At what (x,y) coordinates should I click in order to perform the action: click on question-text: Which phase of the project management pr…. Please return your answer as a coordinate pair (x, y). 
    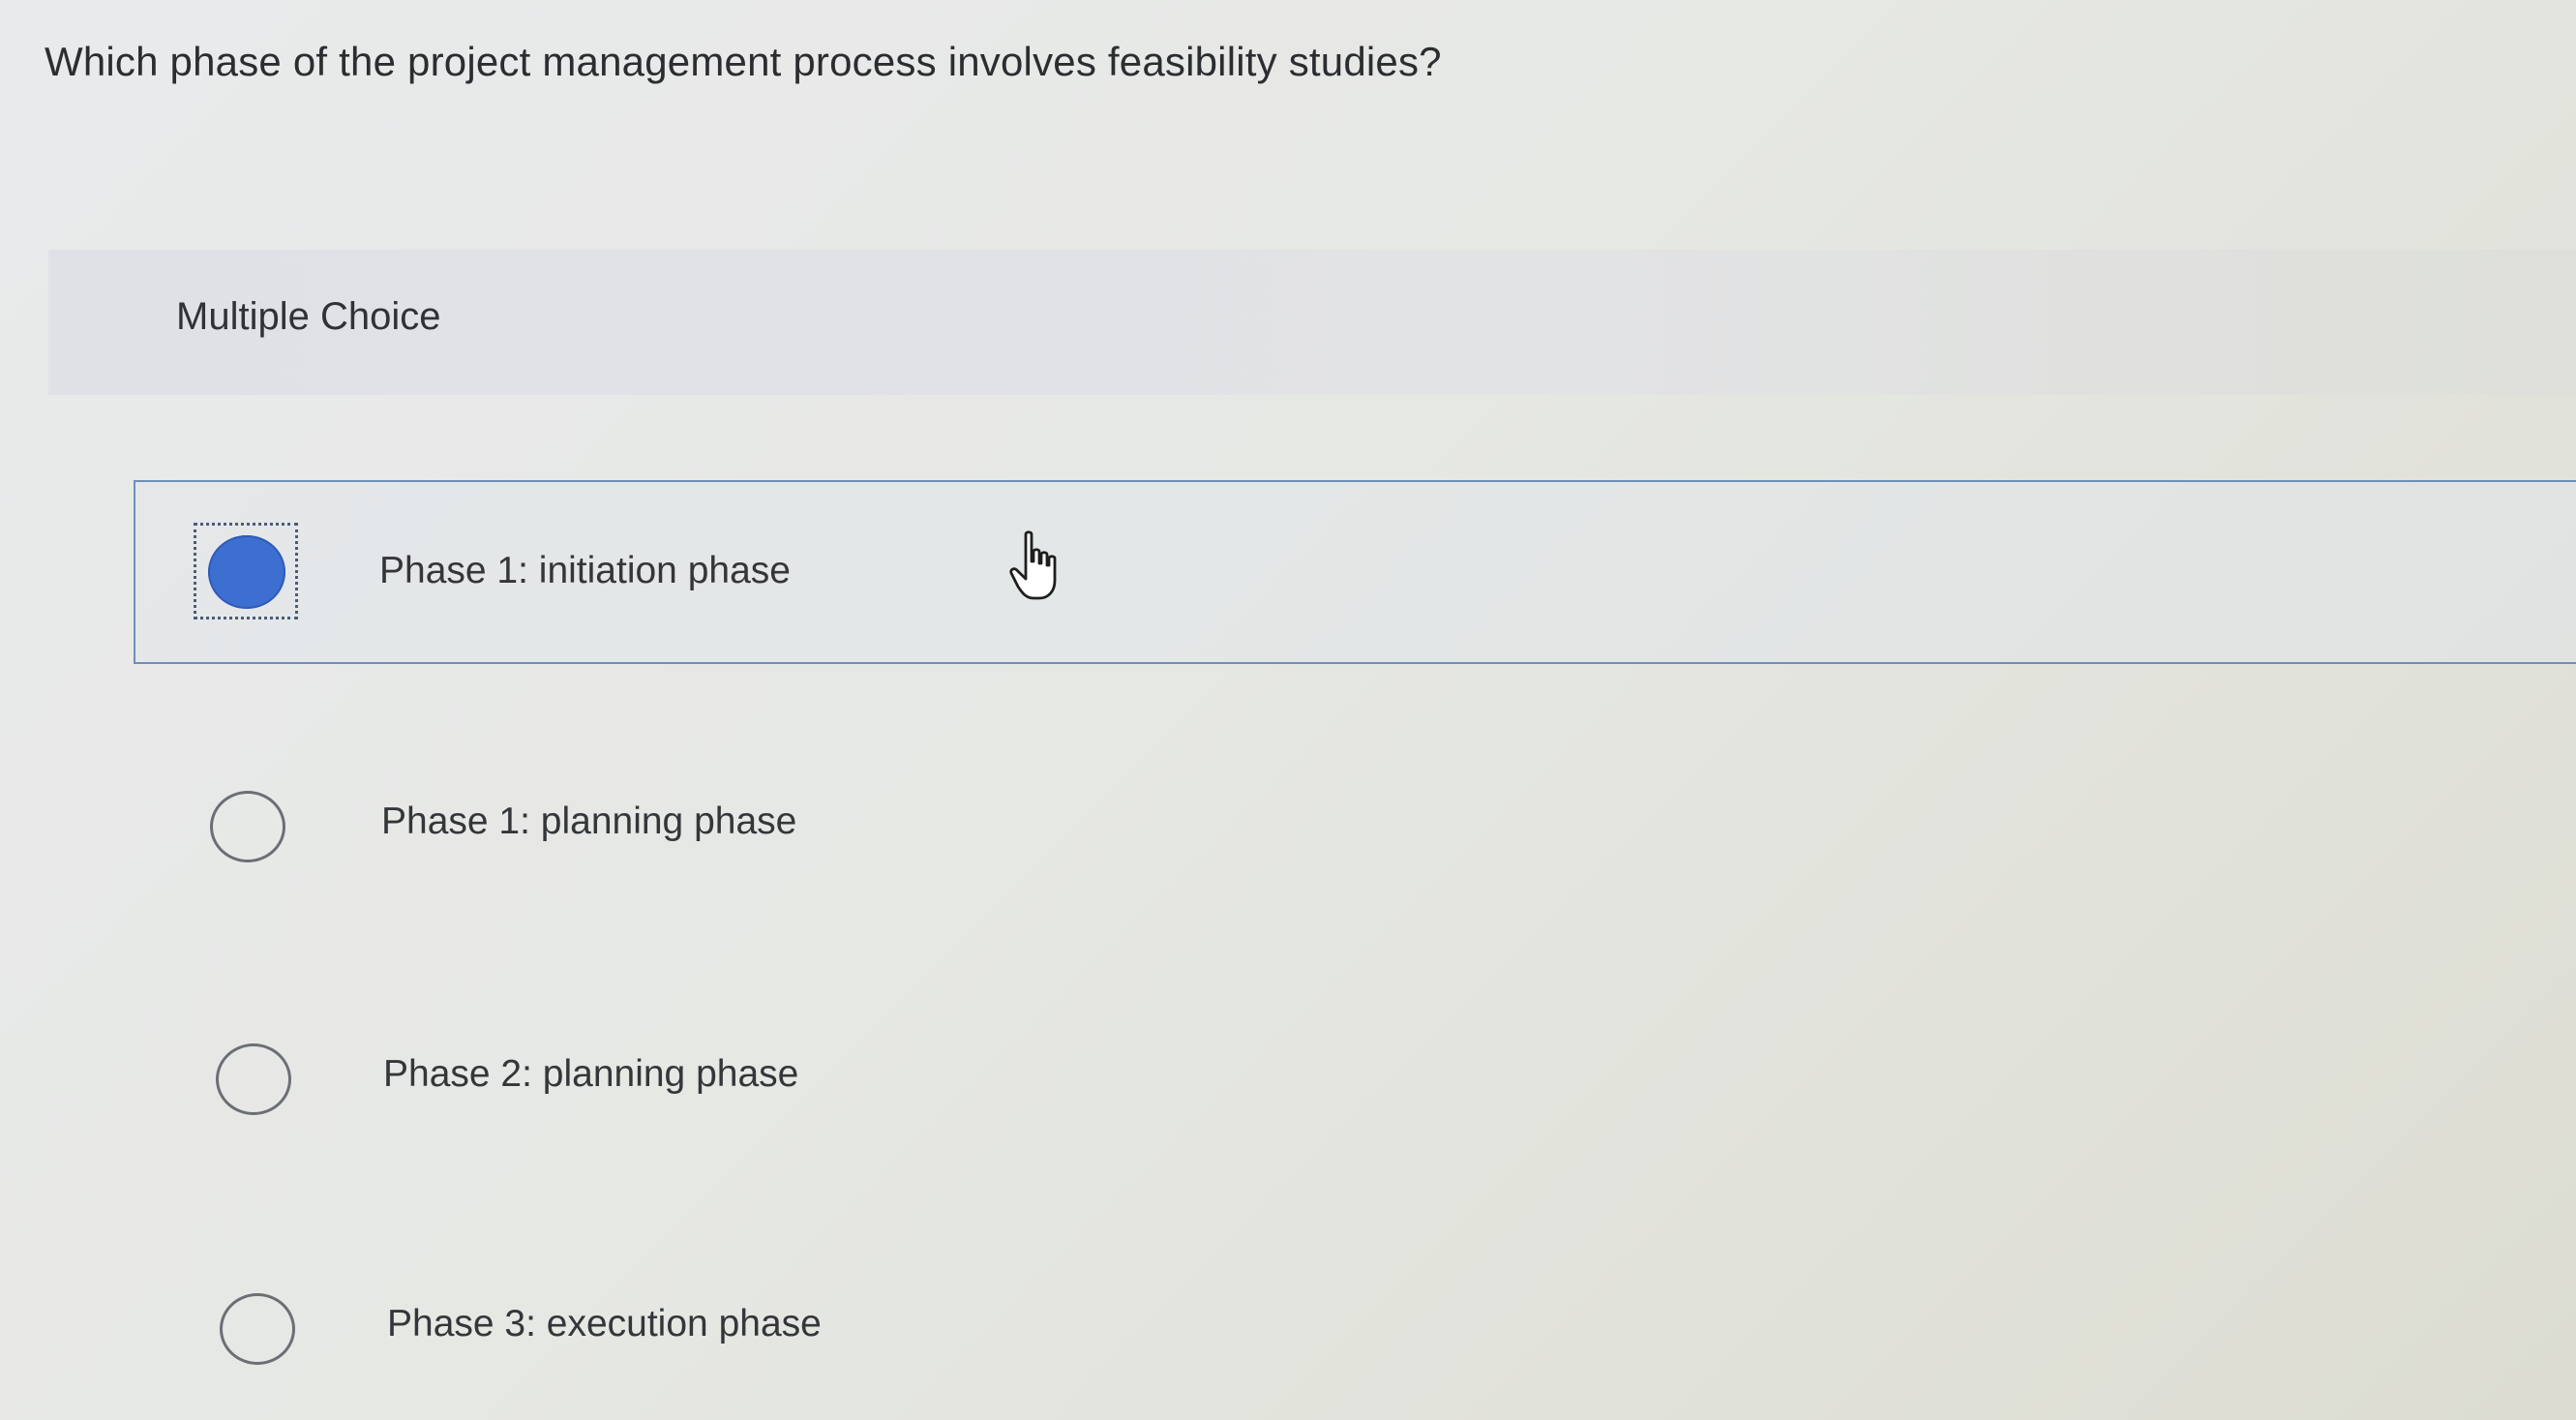
    Looking at the image, I should click on (743, 62).